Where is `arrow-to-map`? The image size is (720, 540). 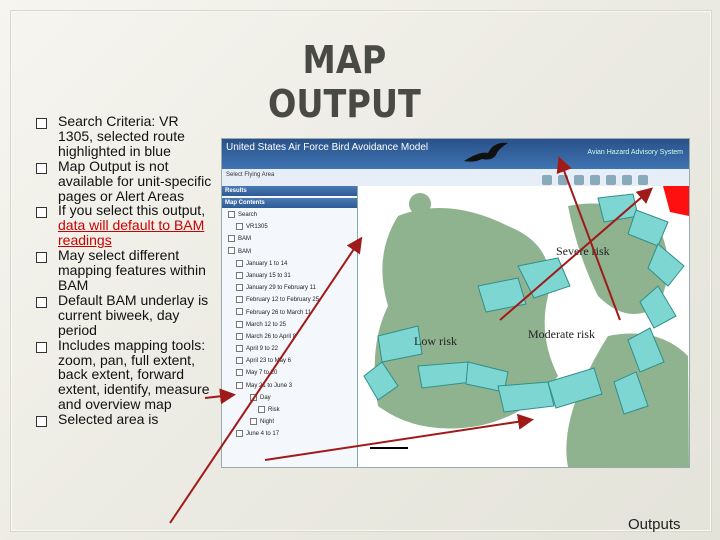 arrow-to-map is located at coordinates (266, 380).